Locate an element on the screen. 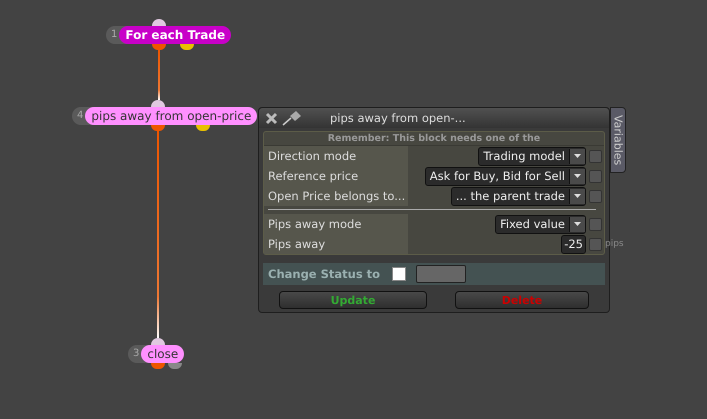  color-swatch is located at coordinates (441, 274).